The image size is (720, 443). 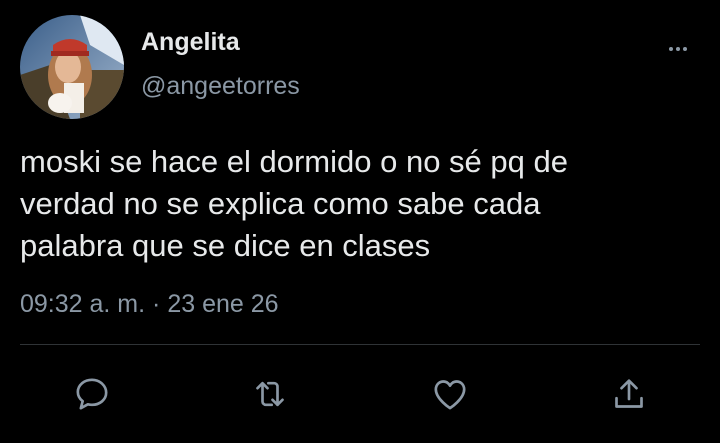 What do you see at coordinates (190, 42) in the screenshot?
I see `display-name: Angelita` at bounding box center [190, 42].